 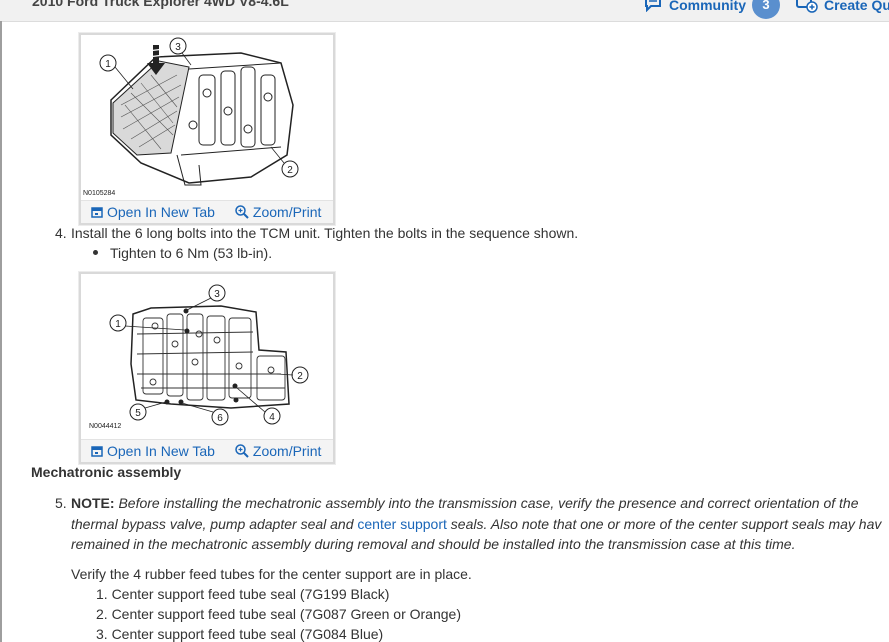 I want to click on figure-id: N0105284, so click(x=99, y=193).